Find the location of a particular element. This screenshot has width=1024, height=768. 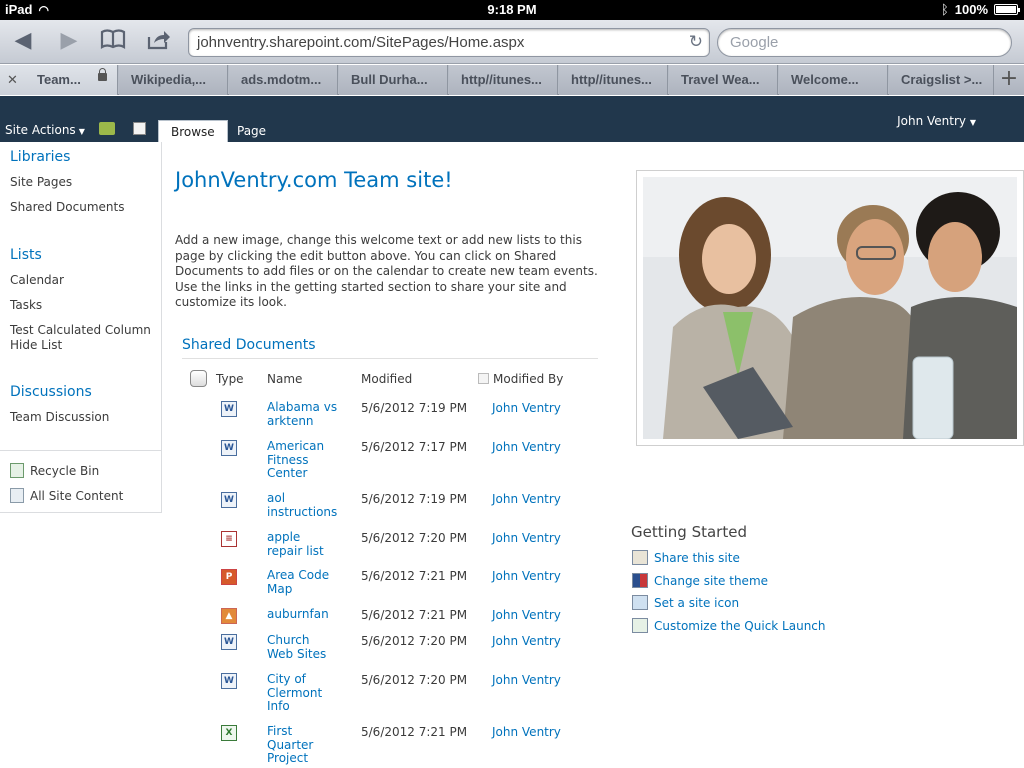

checkbox-icon is located at coordinates (483, 378).